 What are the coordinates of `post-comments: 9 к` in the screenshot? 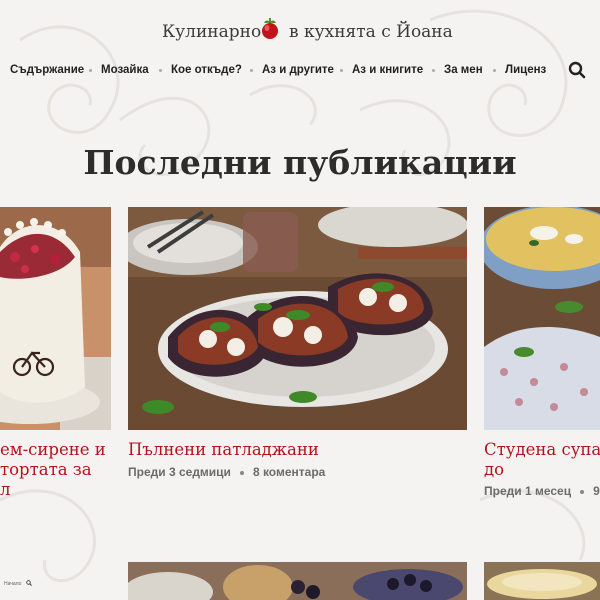 It's located at (596, 491).